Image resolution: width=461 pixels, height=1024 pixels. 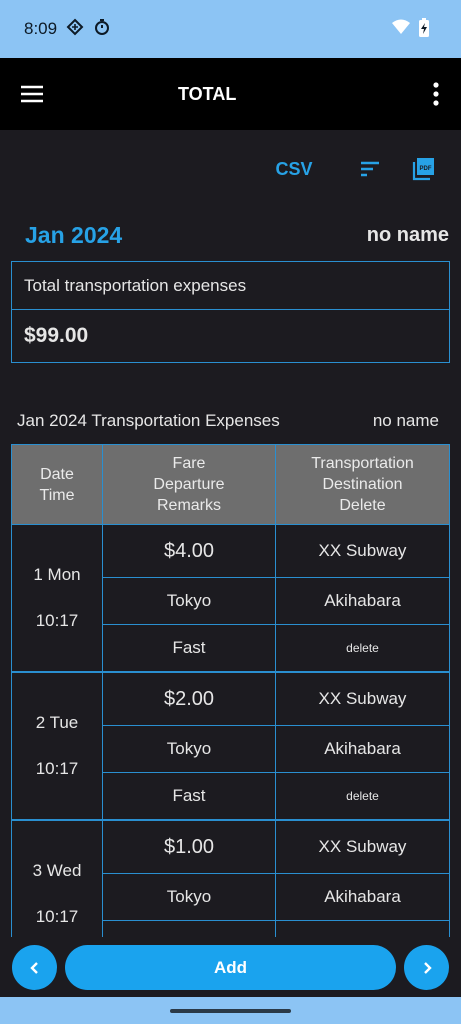 What do you see at coordinates (230, 312) in the screenshot?
I see `total-summary-card: Total transportation expenses $99.00` at bounding box center [230, 312].